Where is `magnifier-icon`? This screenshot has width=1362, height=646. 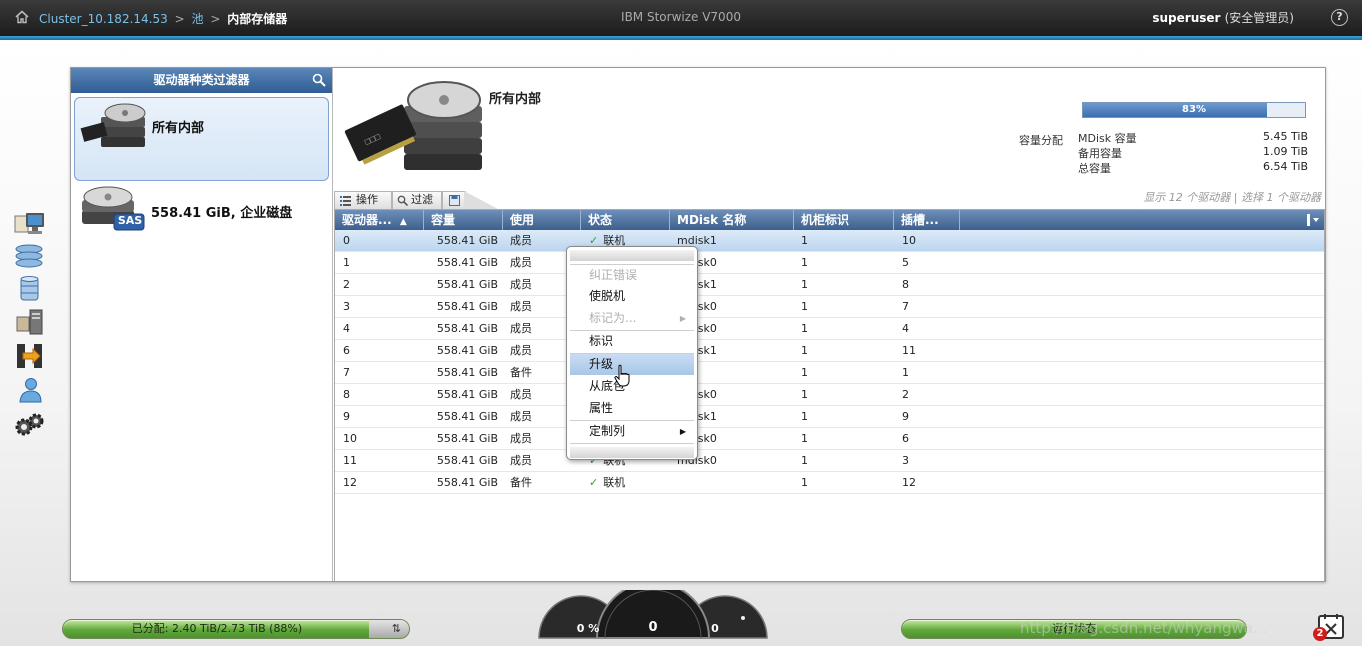 magnifier-icon is located at coordinates (402, 200).